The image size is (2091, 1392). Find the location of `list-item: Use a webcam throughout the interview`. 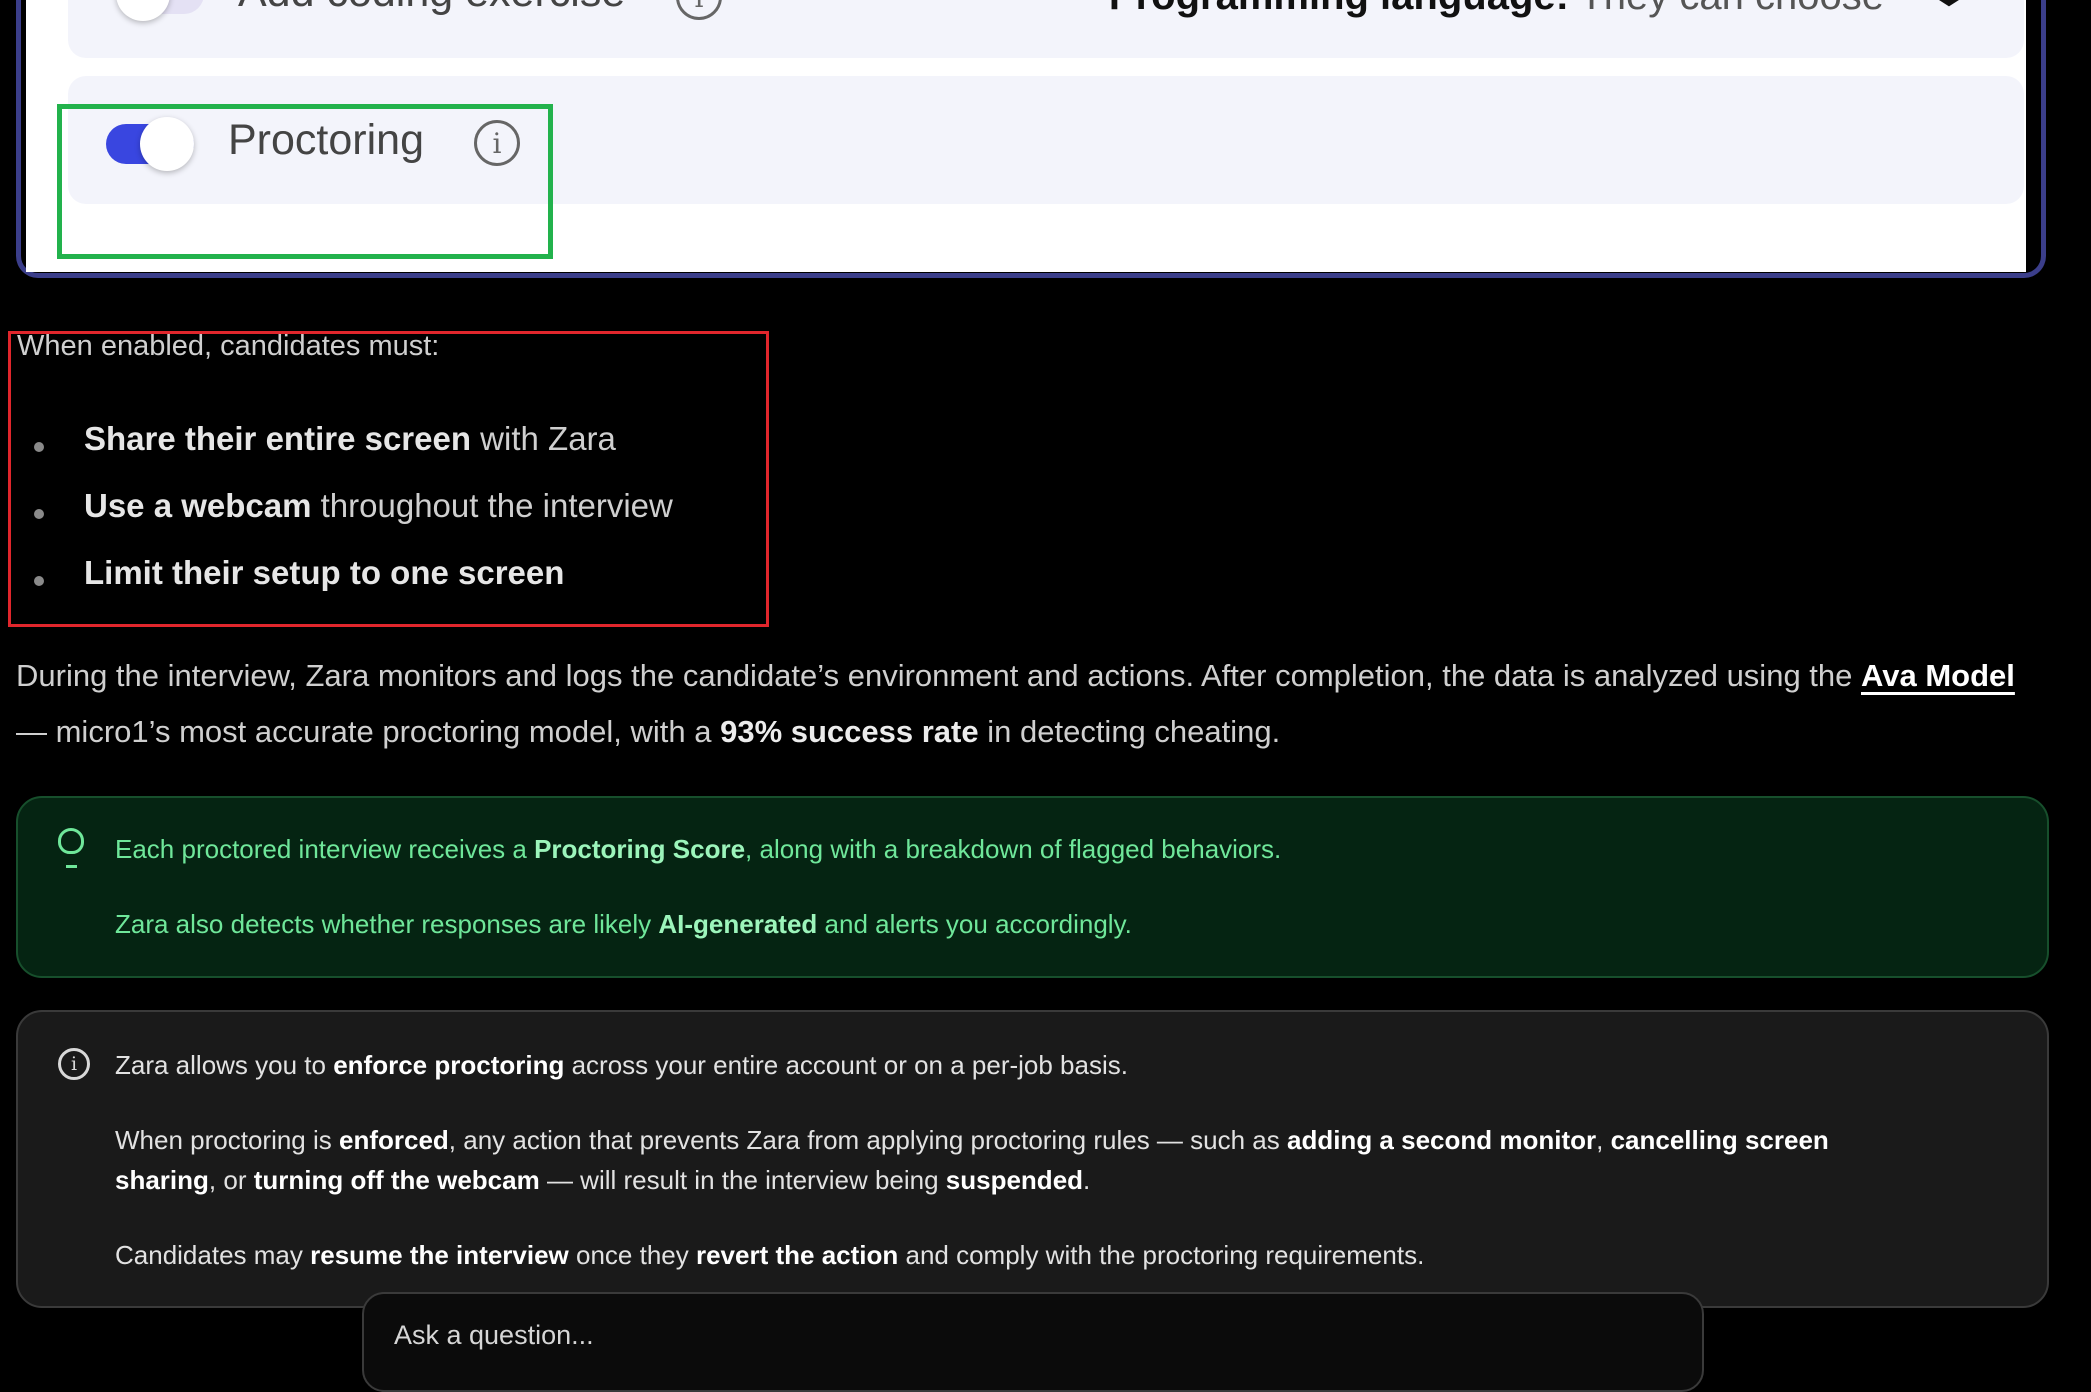

list-item: Use a webcam throughout the interview is located at coordinates (351, 520).